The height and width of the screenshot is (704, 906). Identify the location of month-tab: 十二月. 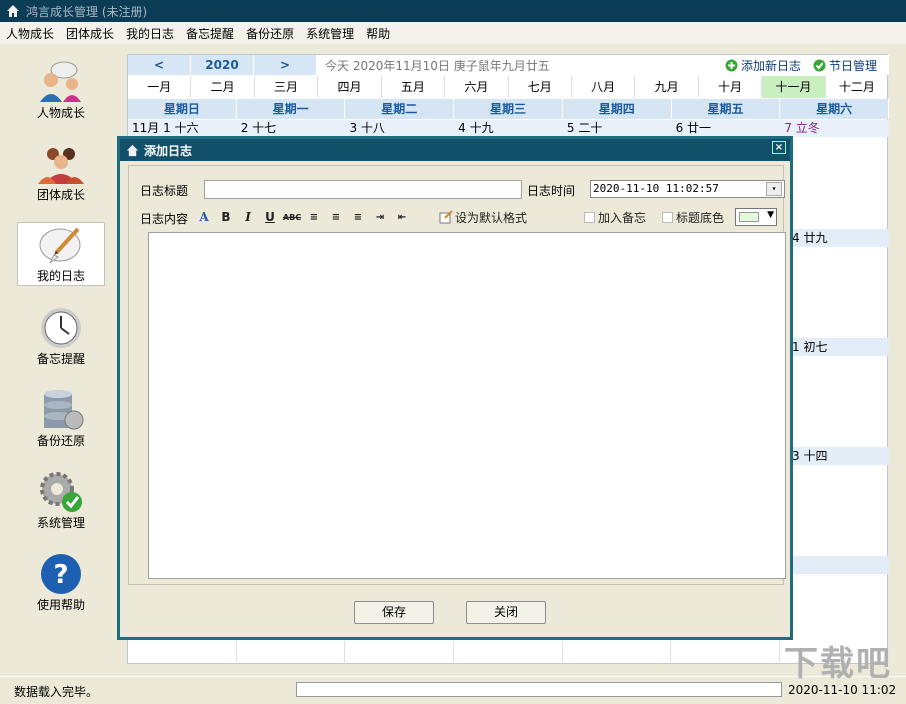
(857, 87).